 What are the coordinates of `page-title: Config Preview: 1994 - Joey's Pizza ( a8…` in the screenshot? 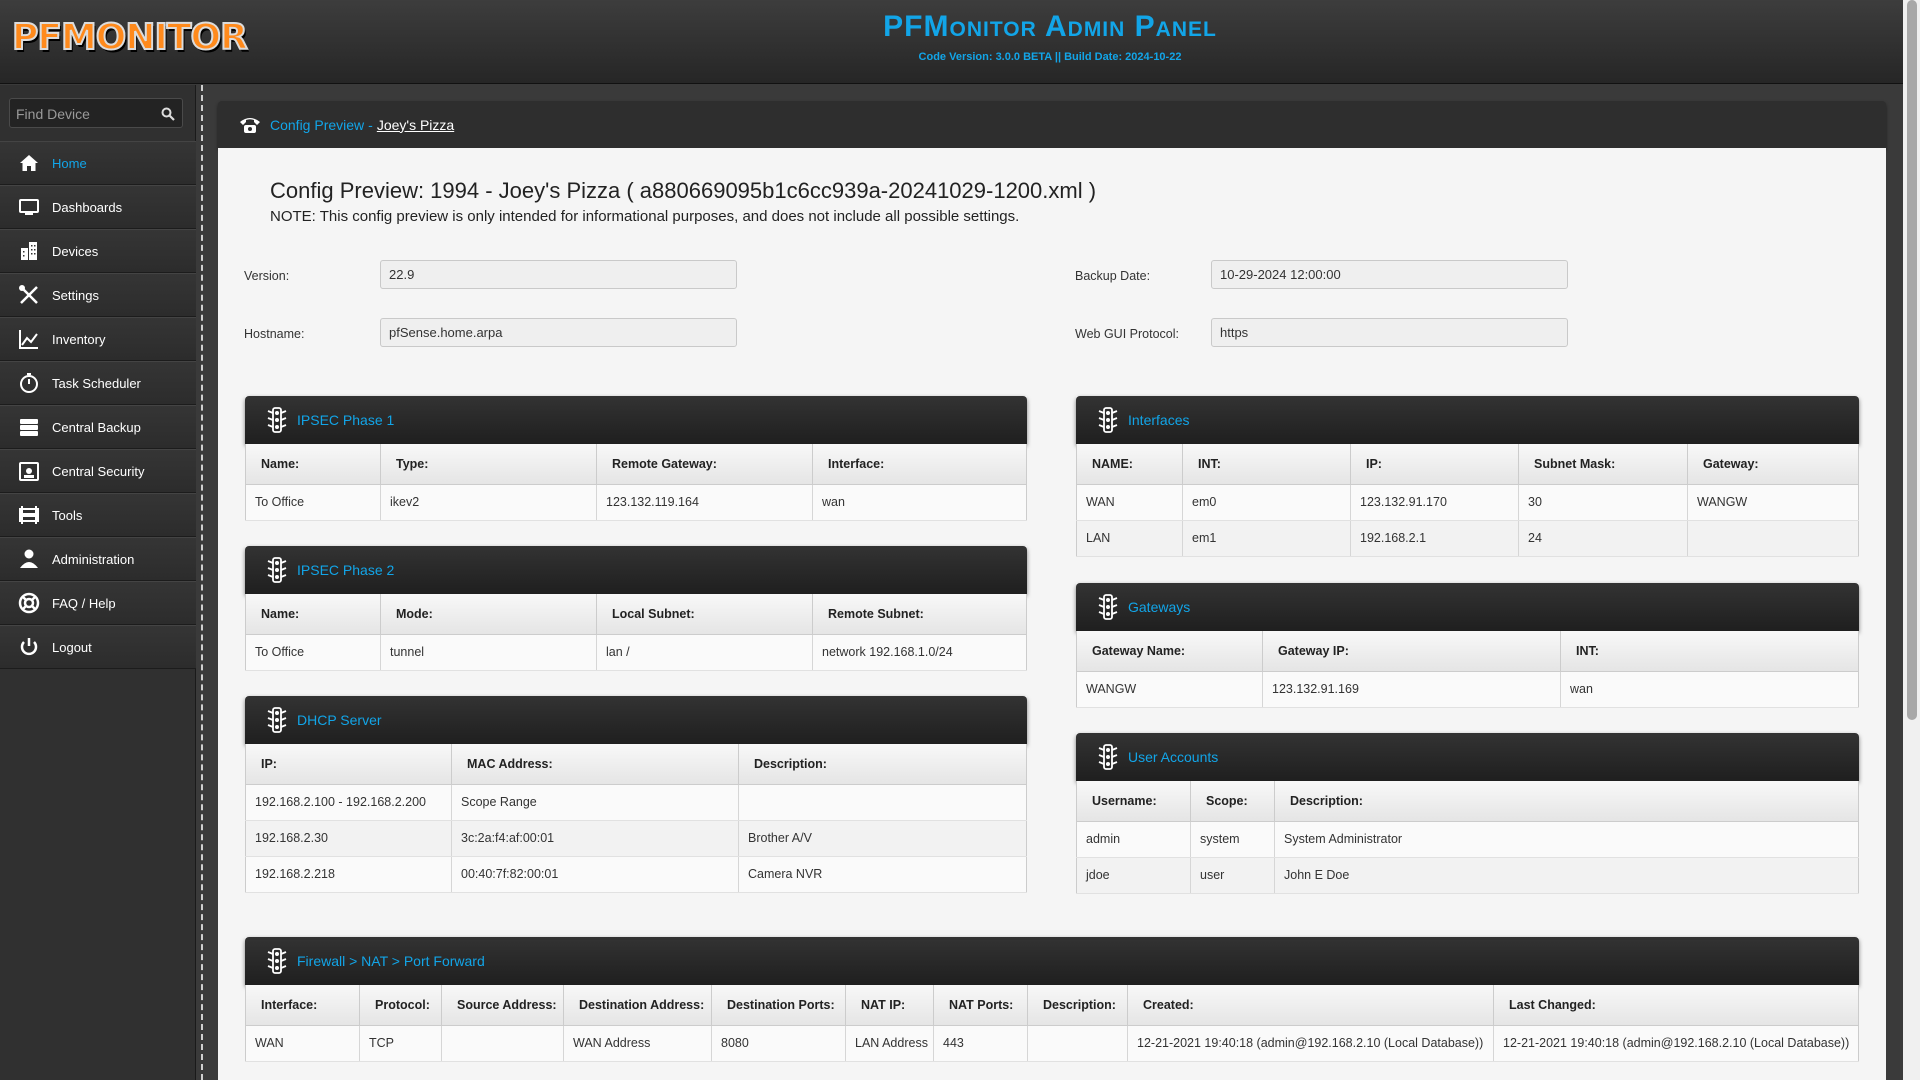 It's located at (683, 190).